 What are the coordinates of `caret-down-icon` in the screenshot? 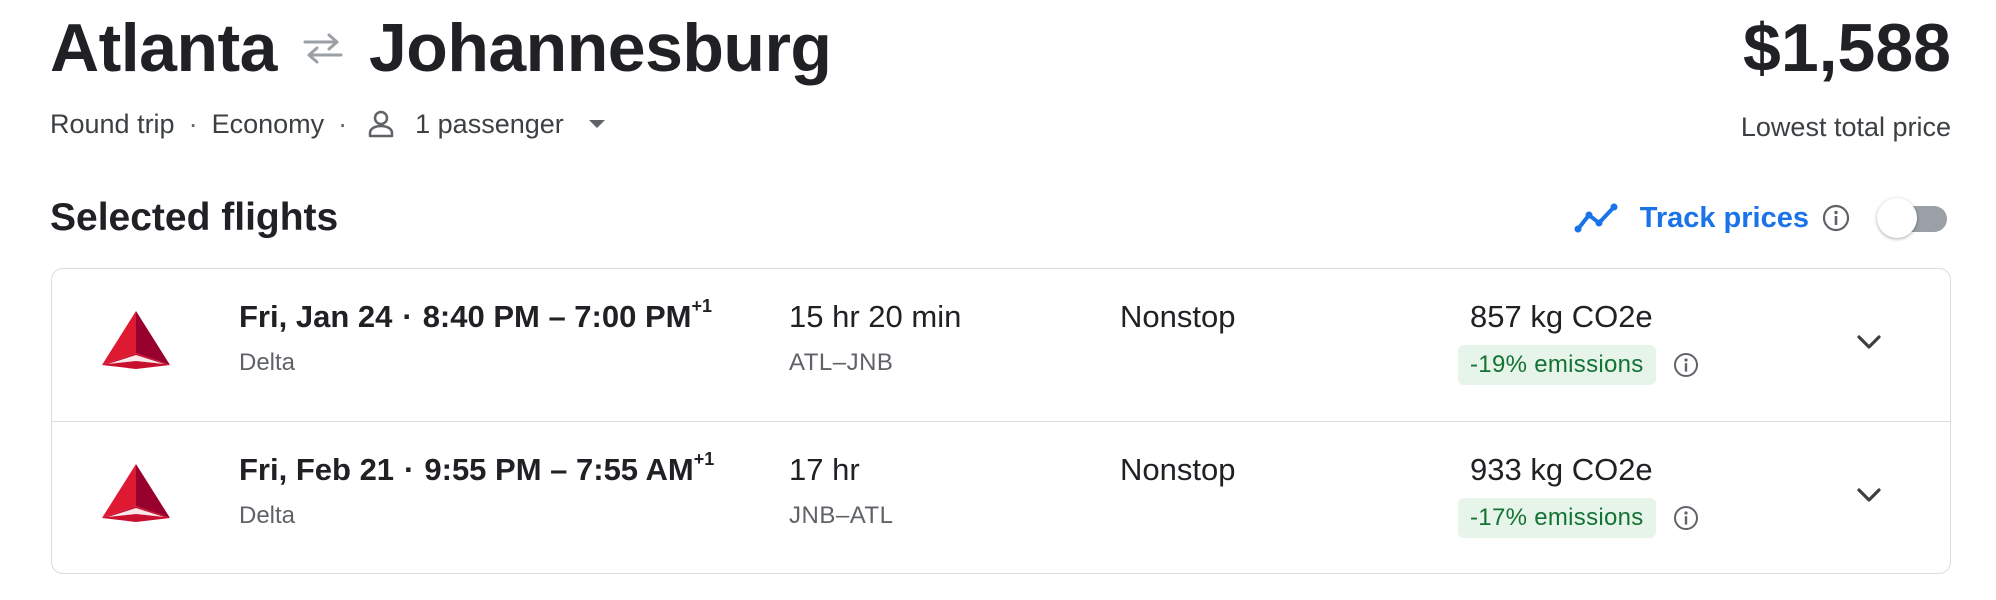 It's located at (597, 124).